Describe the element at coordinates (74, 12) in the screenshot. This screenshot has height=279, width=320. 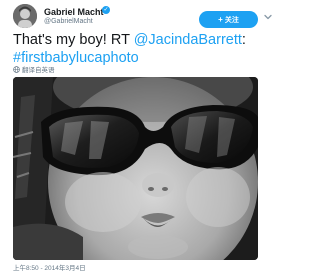
I see `display-name: Gabriel Macht` at that location.